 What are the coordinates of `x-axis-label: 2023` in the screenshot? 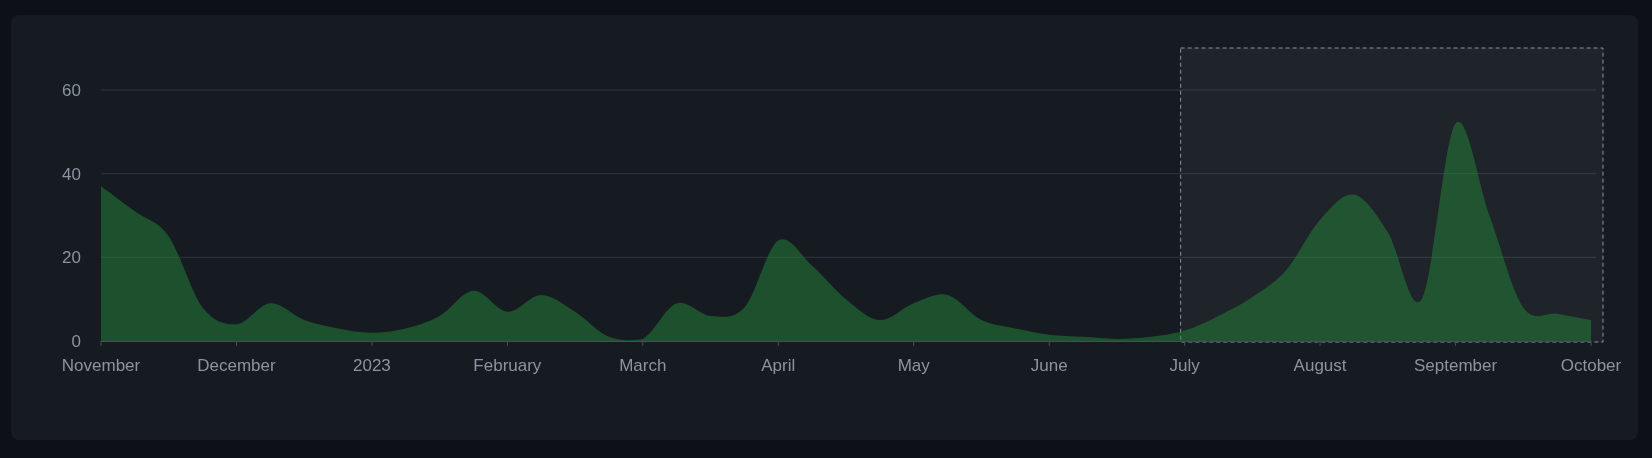 It's located at (372, 365).